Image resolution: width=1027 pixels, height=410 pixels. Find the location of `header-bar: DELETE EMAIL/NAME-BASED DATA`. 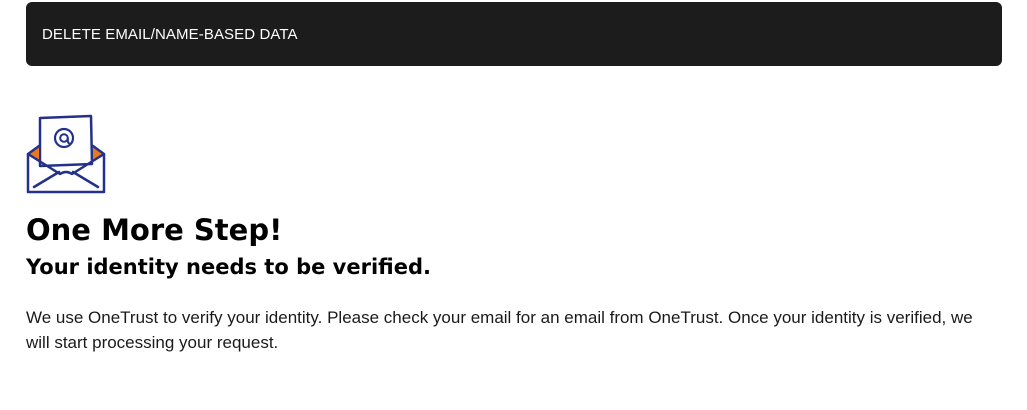

header-bar: DELETE EMAIL/NAME-BASED DATA is located at coordinates (514, 34).